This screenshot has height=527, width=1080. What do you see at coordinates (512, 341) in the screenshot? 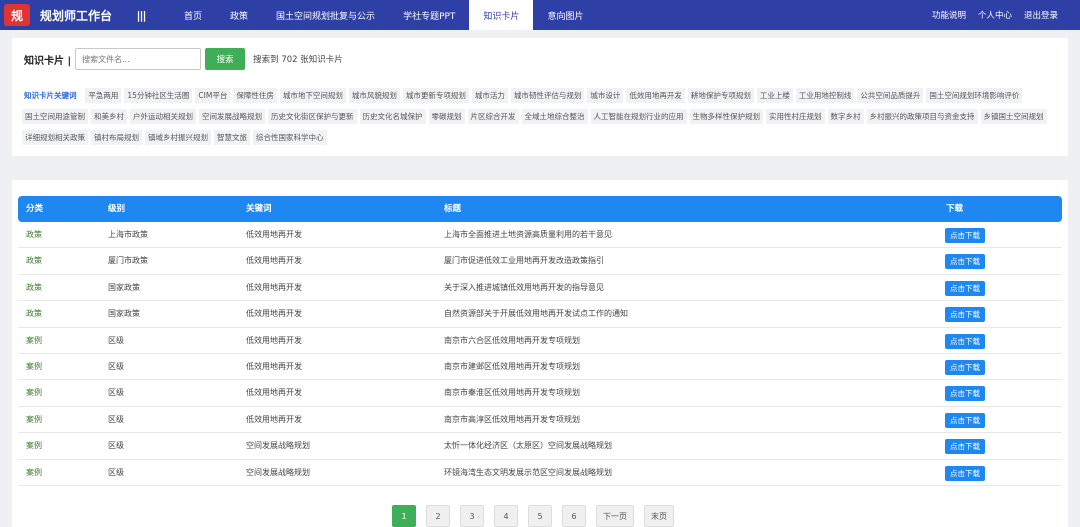
I see `row-title: 南京市六合区低效用地再开发专项规划` at bounding box center [512, 341].